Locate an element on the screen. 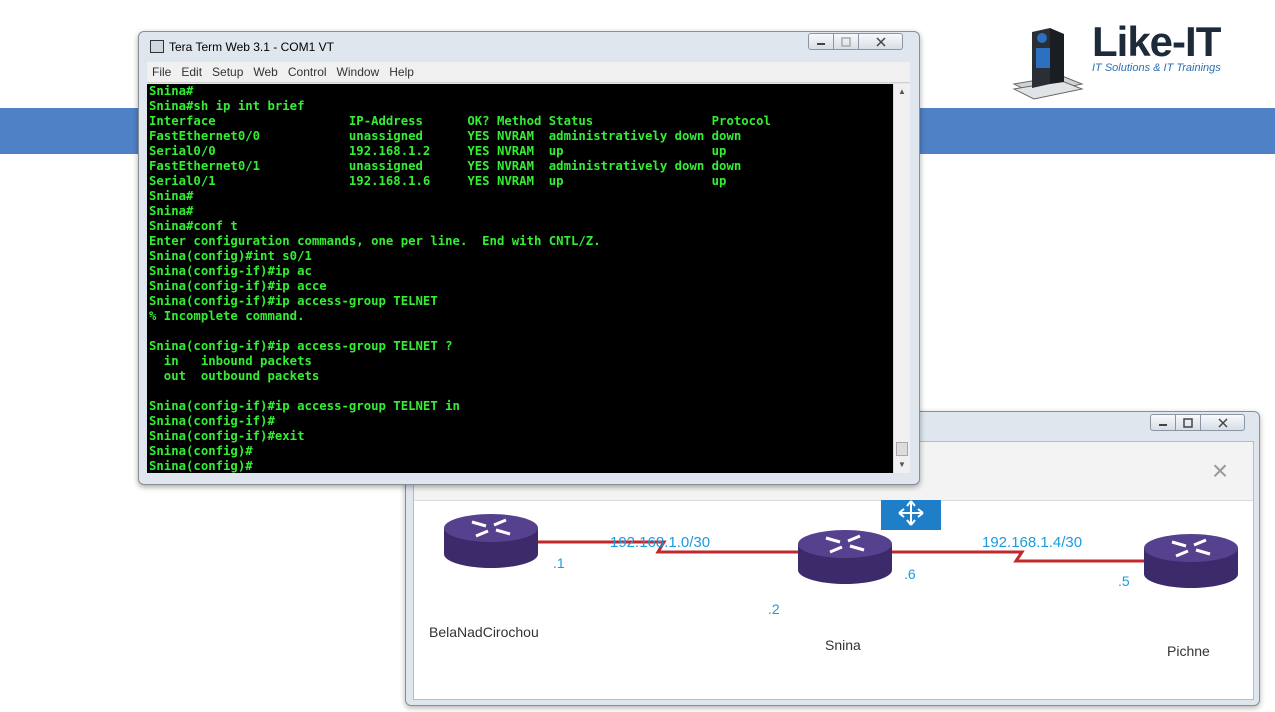 Image resolution: width=1275 pixels, height=712 pixels. router-name-pichne: Pichne is located at coordinates (1188, 651).